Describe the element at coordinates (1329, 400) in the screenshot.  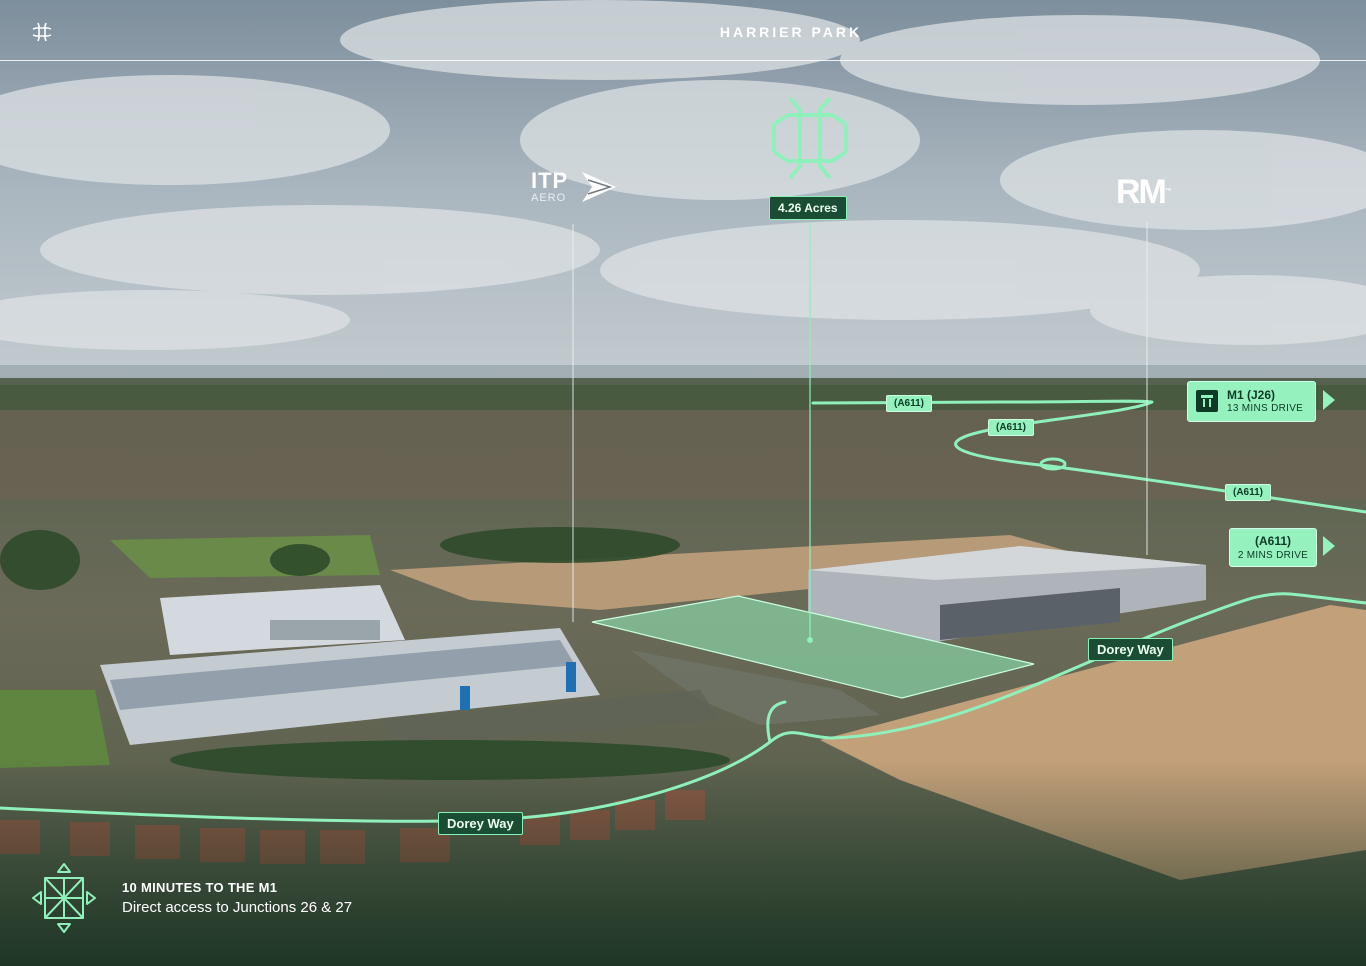
I see `m1-arrow-icon` at that location.